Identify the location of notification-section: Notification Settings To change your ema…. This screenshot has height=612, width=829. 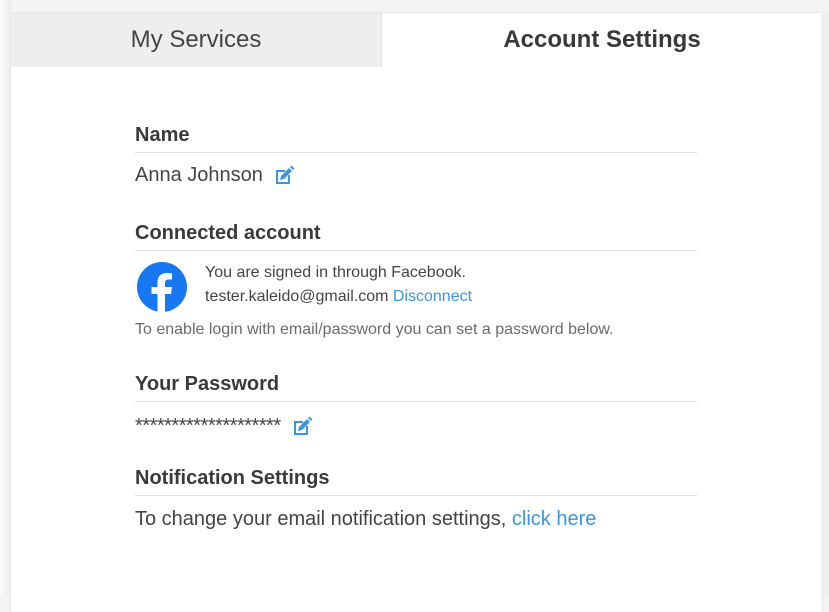
(416, 499).